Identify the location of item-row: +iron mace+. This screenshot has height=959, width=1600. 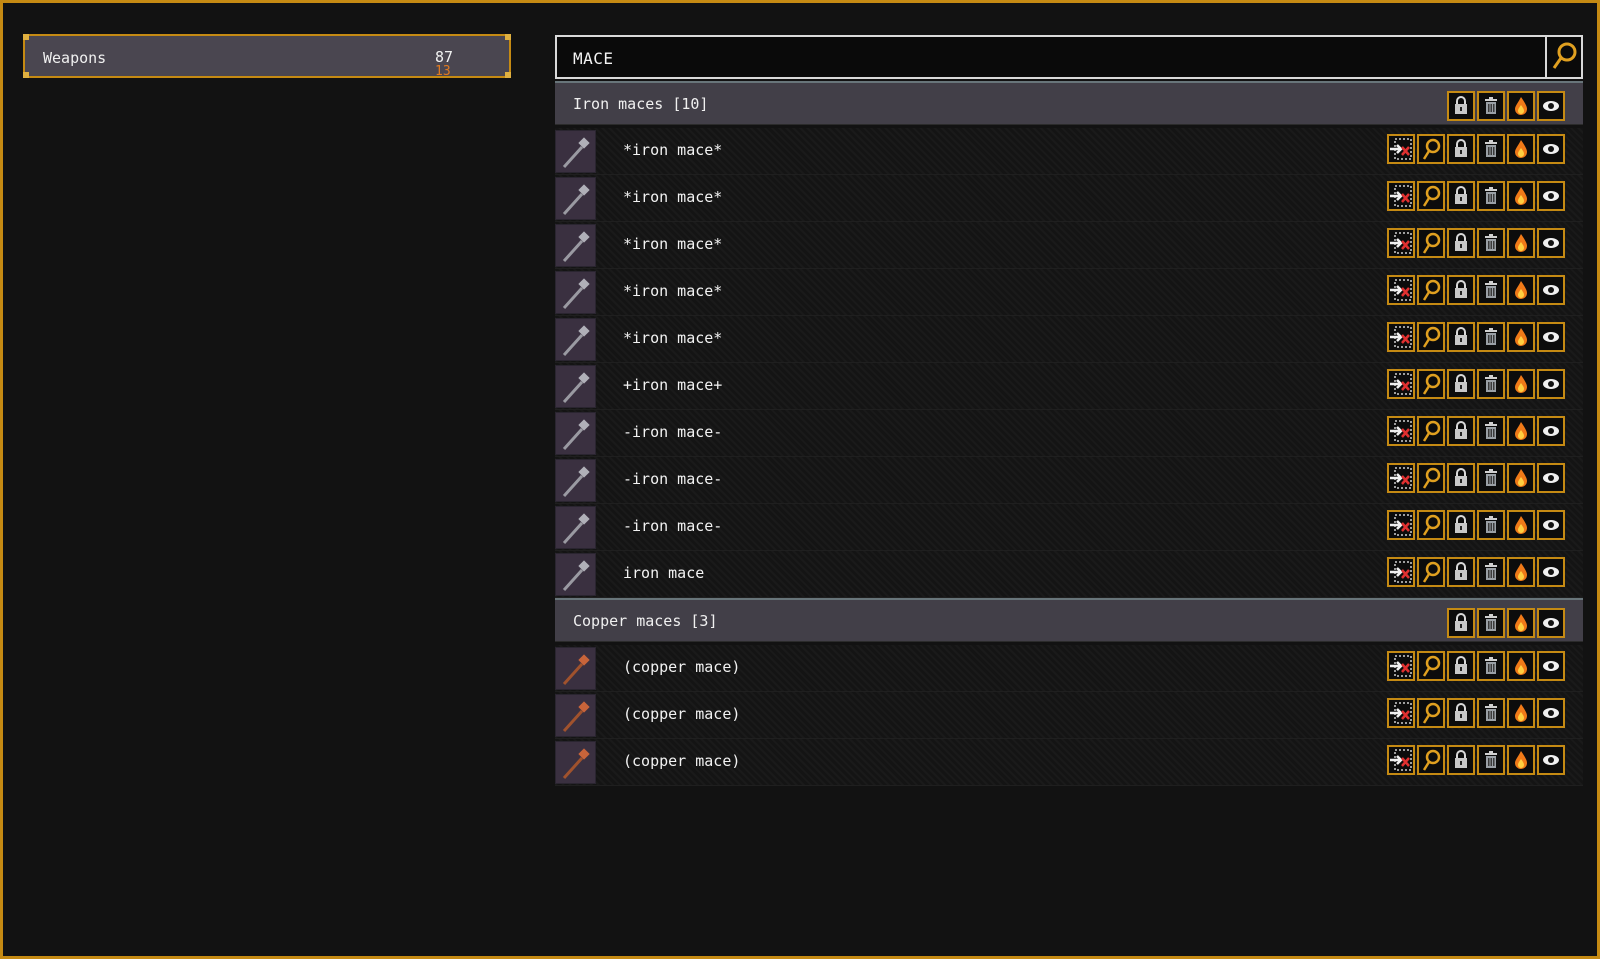
(1069, 386).